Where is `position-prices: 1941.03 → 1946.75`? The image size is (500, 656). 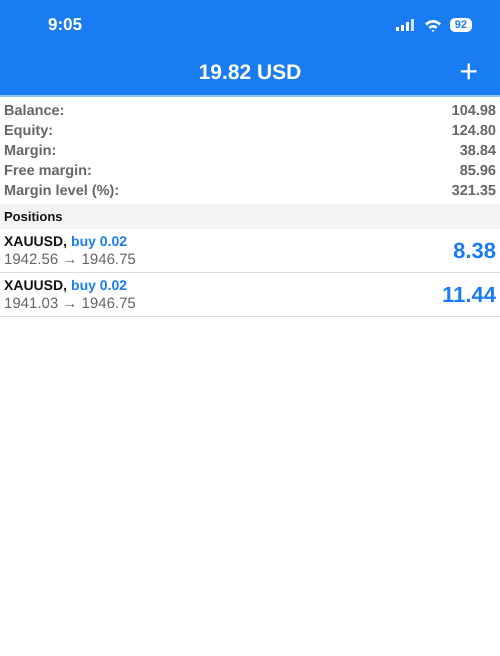 position-prices: 1941.03 → 1946.75 is located at coordinates (70, 303).